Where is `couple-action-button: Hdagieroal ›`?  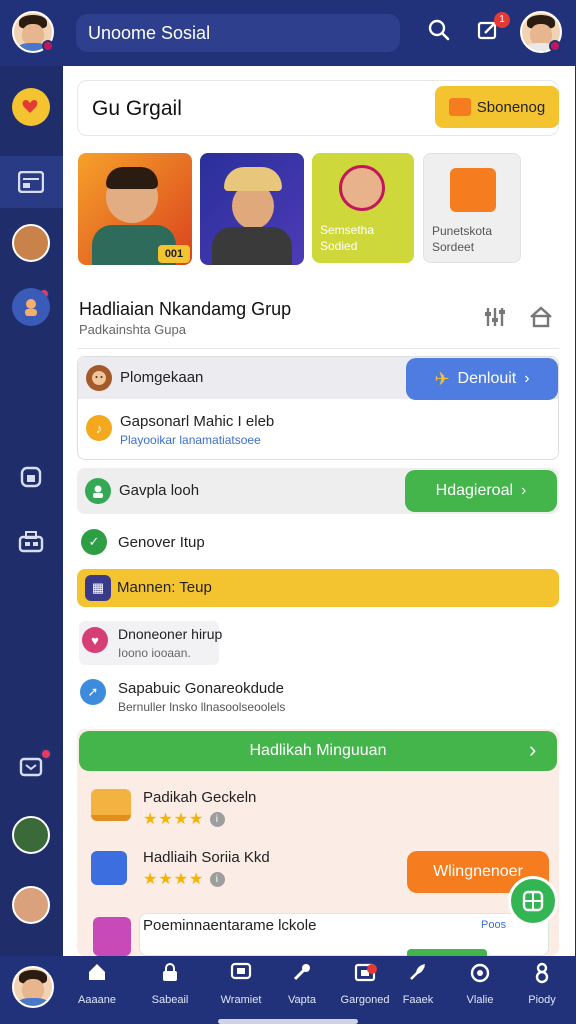
couple-action-button: Hdagieroal › is located at coordinates (481, 491).